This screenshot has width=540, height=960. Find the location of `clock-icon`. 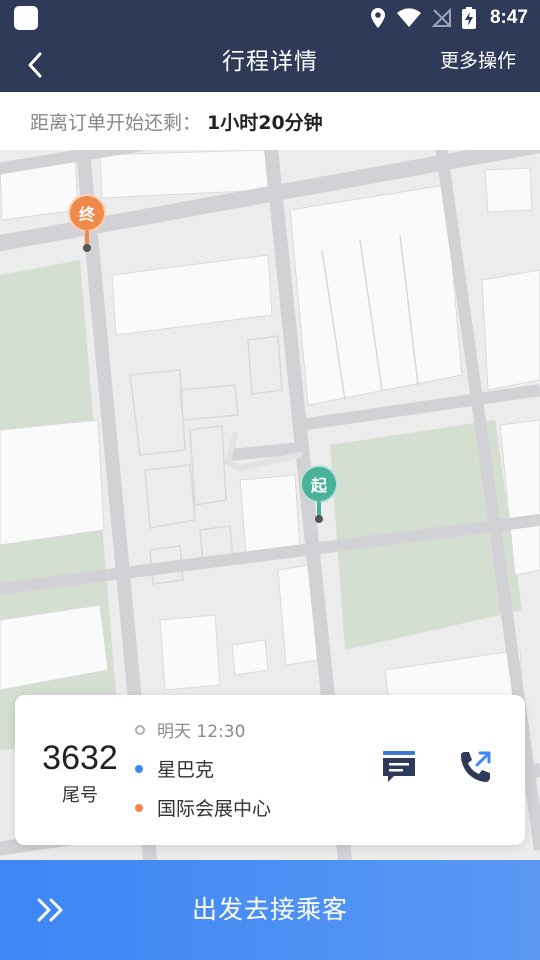

clock-icon is located at coordinates (140, 729).